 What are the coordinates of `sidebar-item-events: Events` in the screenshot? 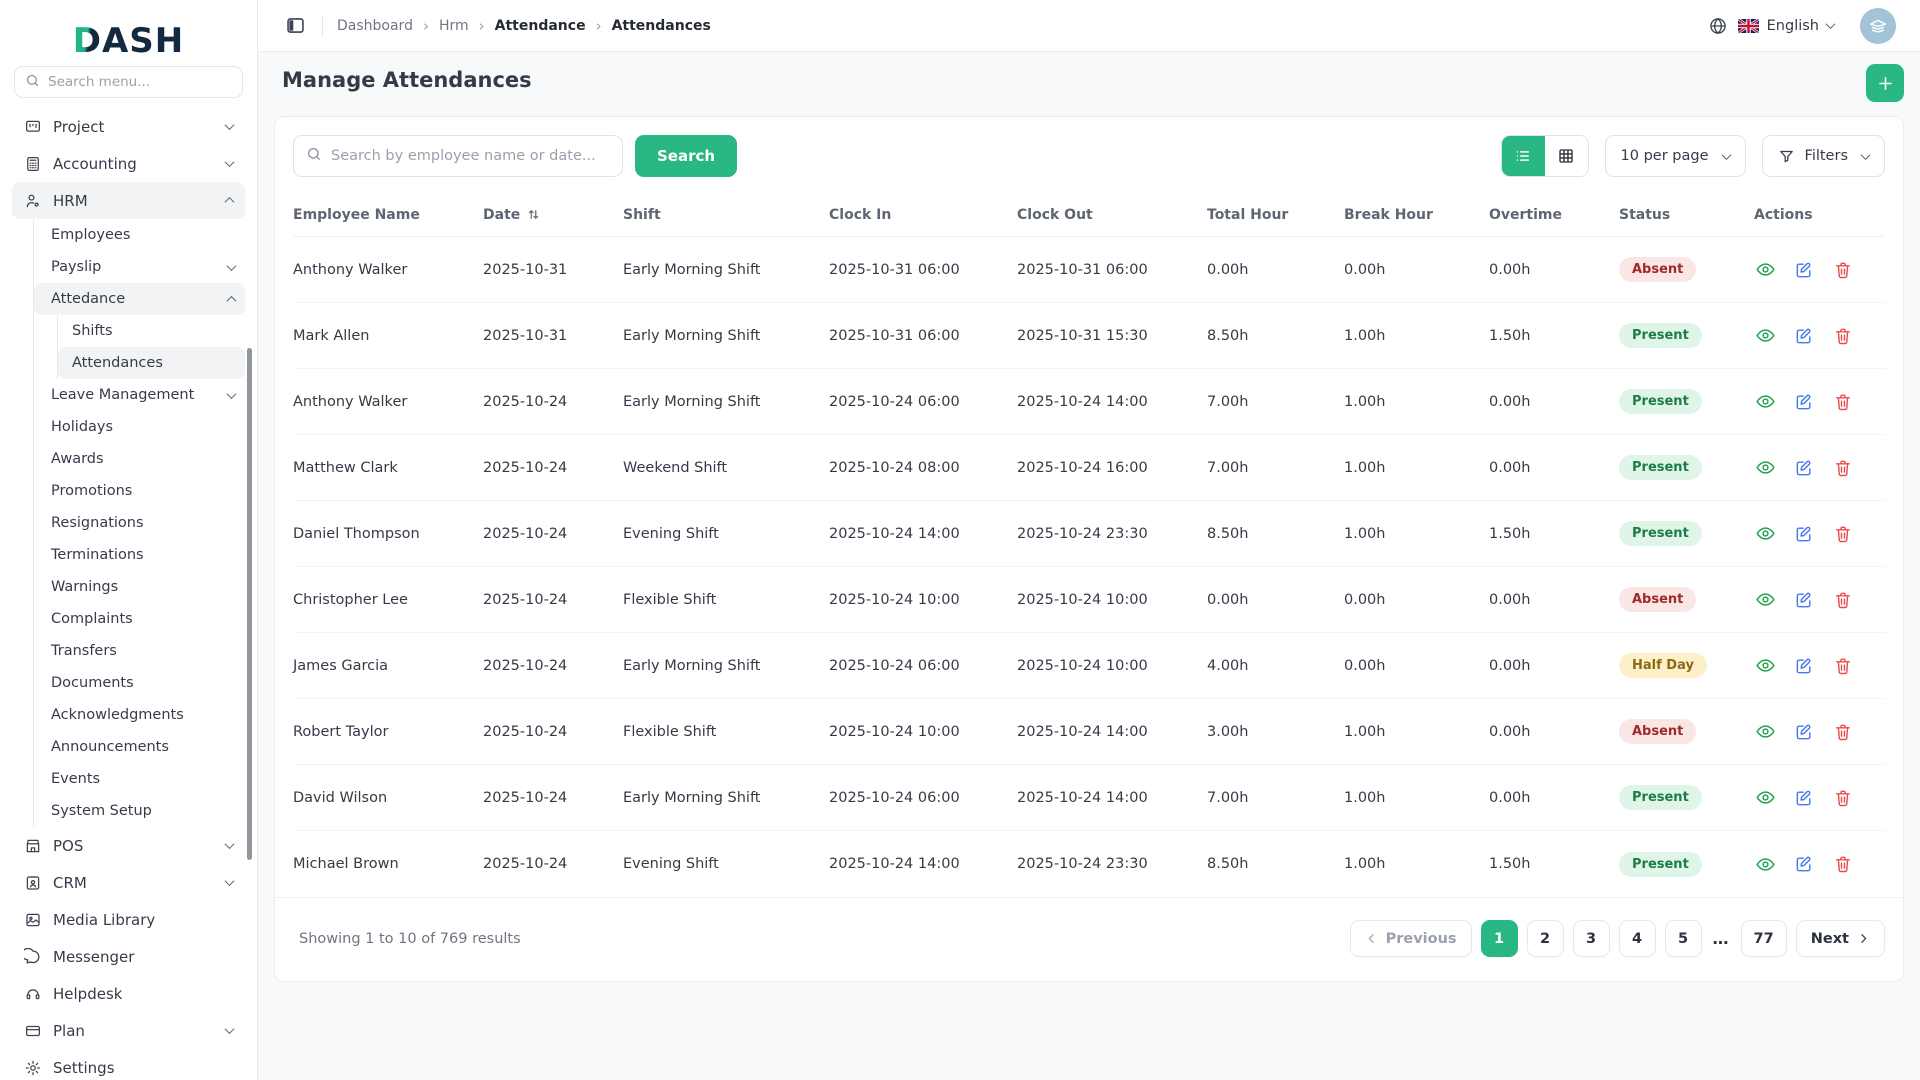 It's located at (139, 779).